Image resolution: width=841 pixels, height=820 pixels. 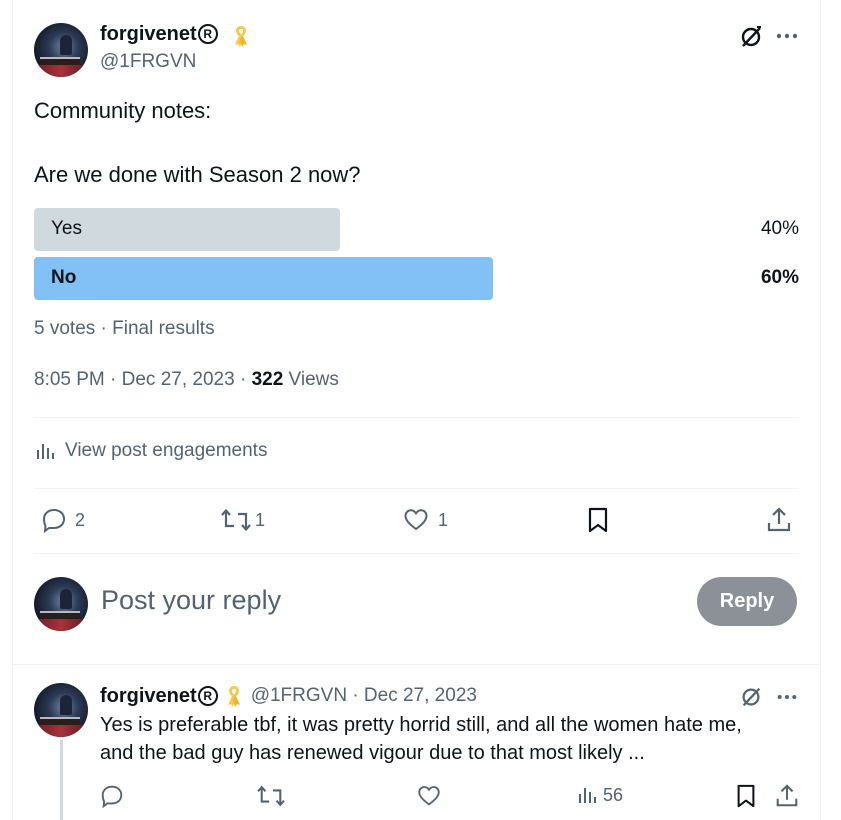 What do you see at coordinates (263, 278) in the screenshot?
I see `poll-bar-no` at bounding box center [263, 278].